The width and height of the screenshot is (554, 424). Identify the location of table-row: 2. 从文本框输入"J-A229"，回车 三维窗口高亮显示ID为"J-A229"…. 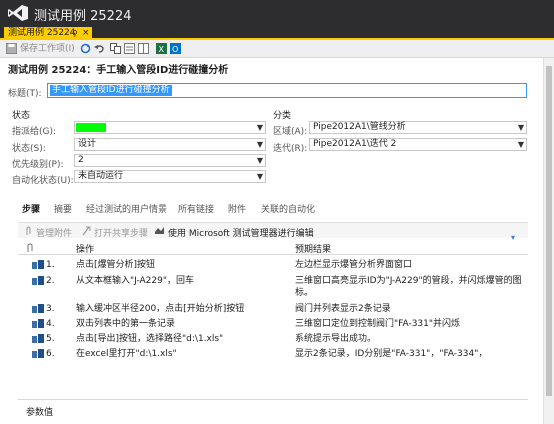
(273, 287).